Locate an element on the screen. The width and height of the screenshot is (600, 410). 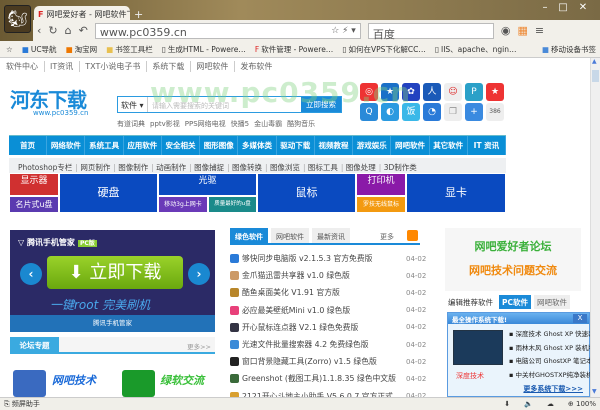
list-item: 必应最美壁纸Mini v1.0 绿色版 04-02 is located at coordinates (330, 310).